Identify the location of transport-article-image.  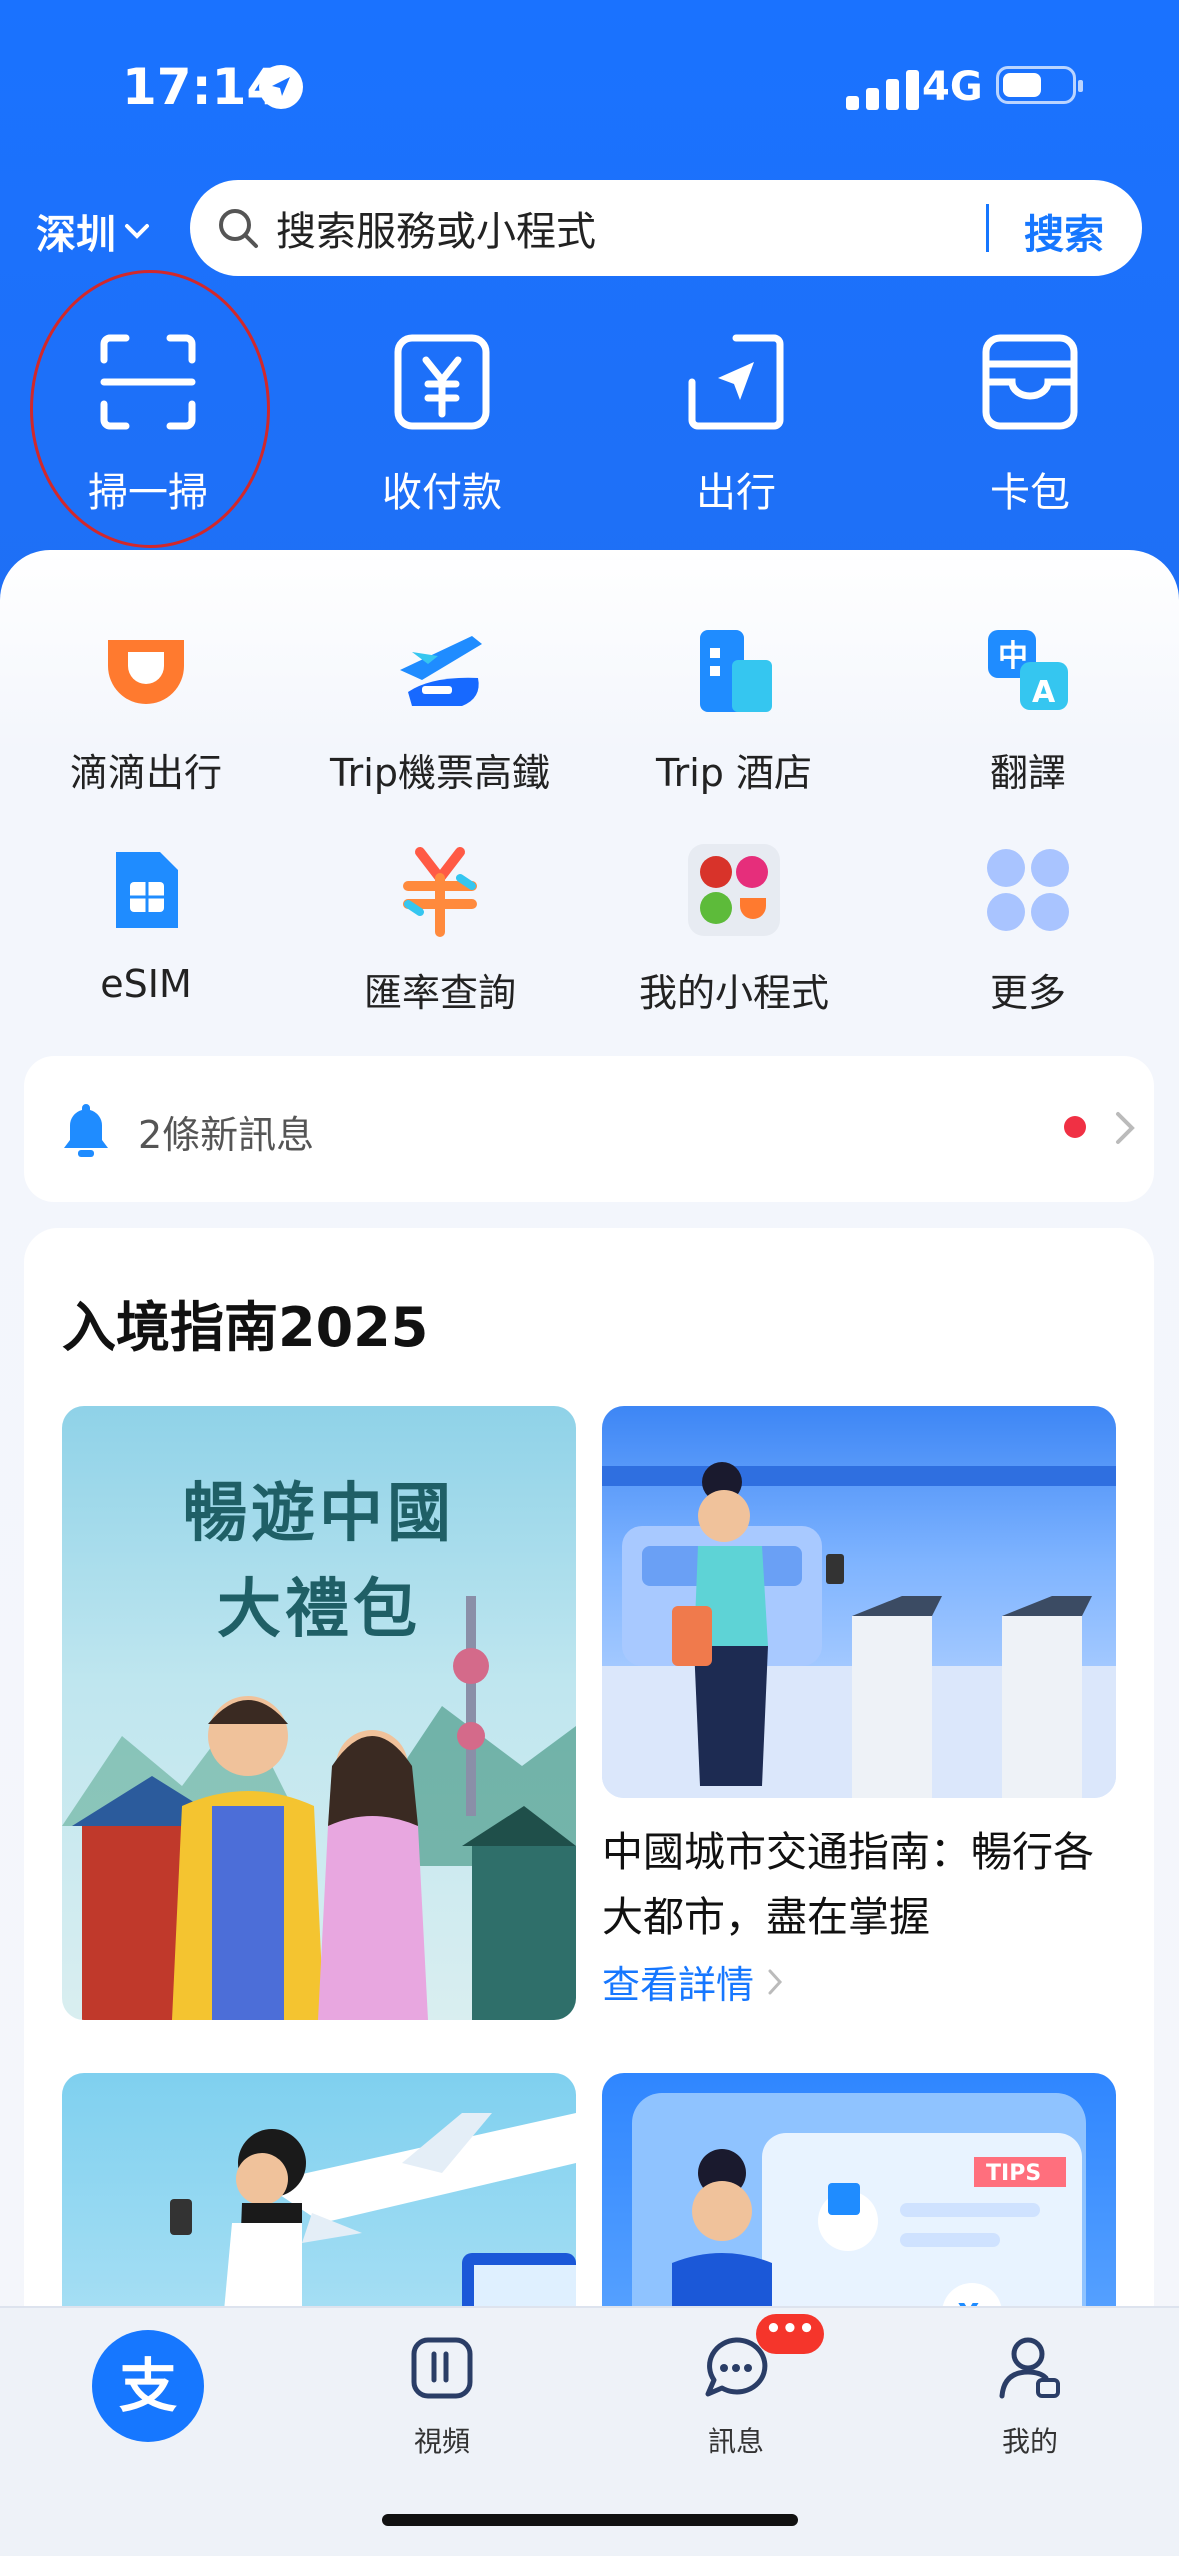
(859, 1602).